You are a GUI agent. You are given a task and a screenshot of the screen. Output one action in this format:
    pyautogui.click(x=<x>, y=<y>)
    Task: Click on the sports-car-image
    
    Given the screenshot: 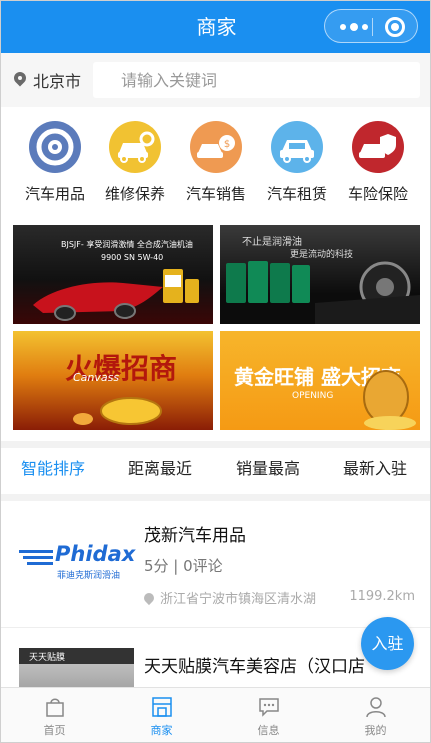 What is the action you would take?
    pyautogui.click(x=116, y=295)
    